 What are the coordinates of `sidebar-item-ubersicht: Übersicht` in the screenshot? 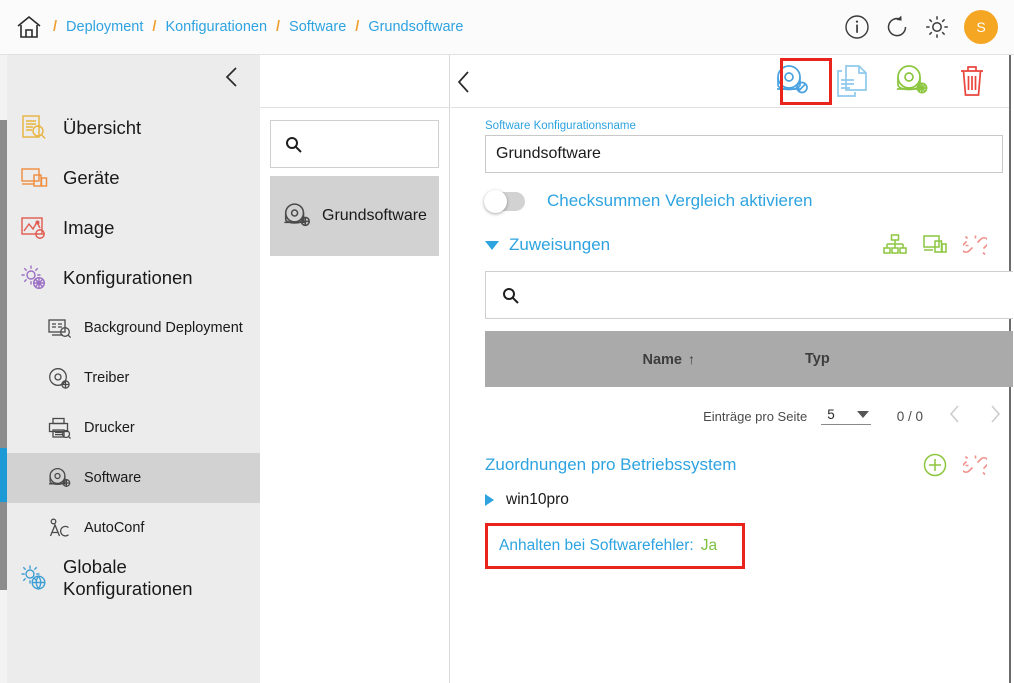 It's located at (133, 128).